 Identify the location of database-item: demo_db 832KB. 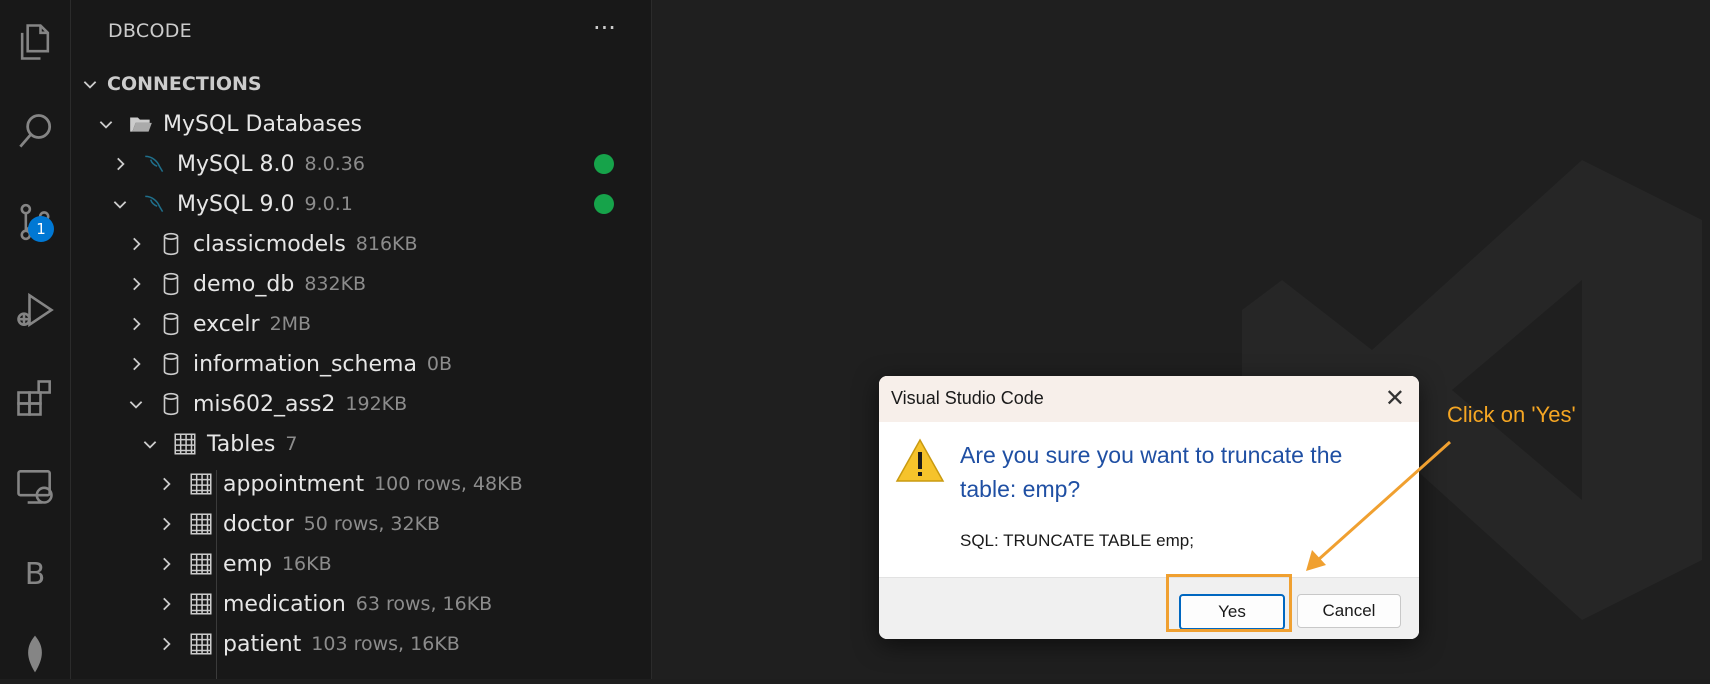
(388, 284).